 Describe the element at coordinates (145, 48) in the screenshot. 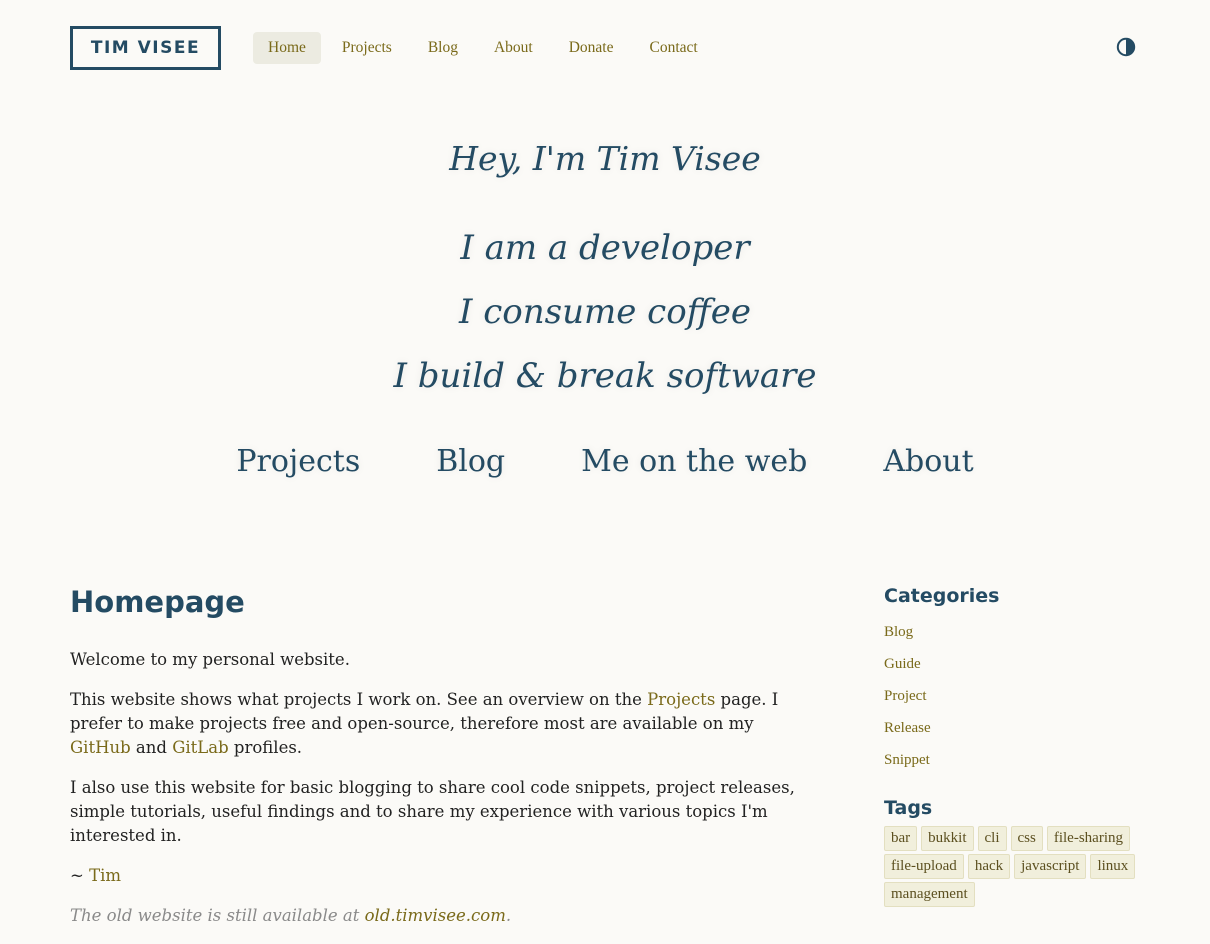

I see `site-logo: TIM VISEE` at that location.